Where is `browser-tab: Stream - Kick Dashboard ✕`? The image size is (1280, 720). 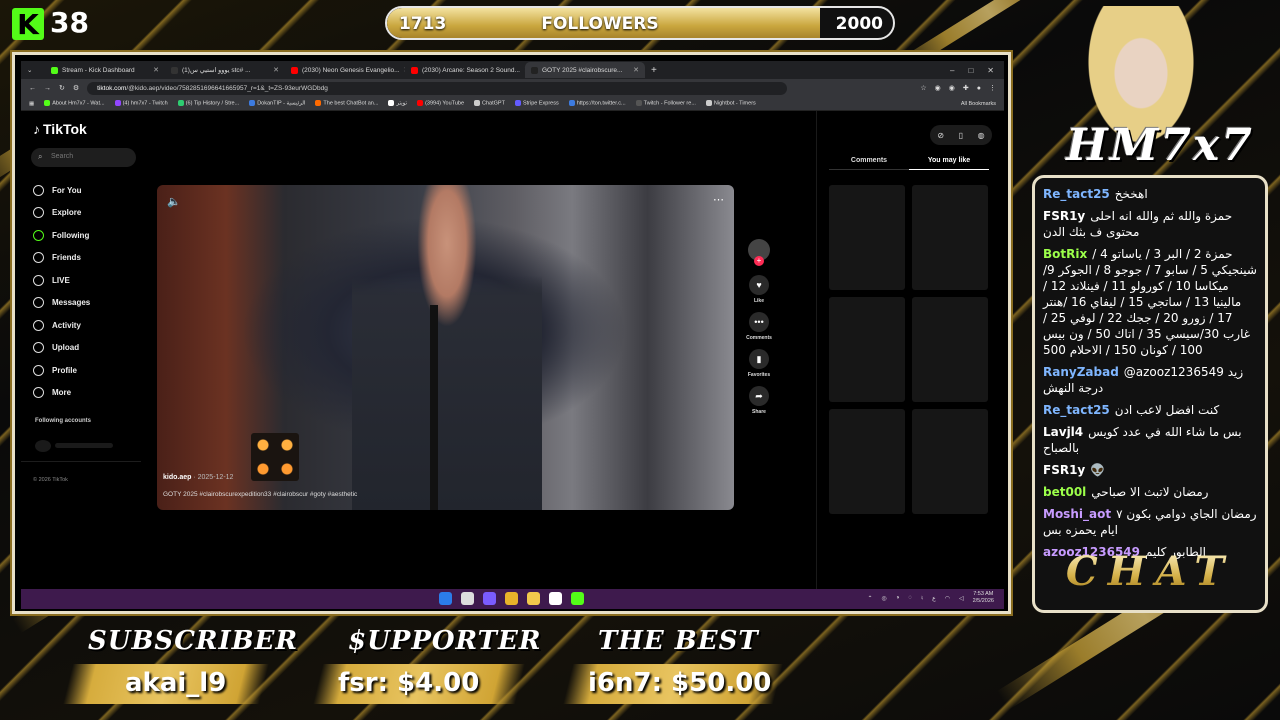 browser-tab: Stream - Kick Dashboard ✕ is located at coordinates (105, 70).